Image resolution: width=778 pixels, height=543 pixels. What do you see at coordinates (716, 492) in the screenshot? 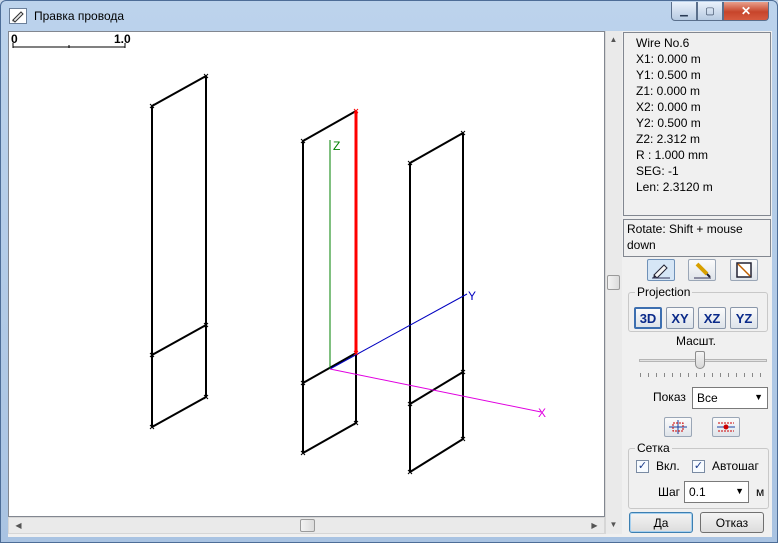
I see `grid-step-select: 0.1 ▼` at bounding box center [716, 492].